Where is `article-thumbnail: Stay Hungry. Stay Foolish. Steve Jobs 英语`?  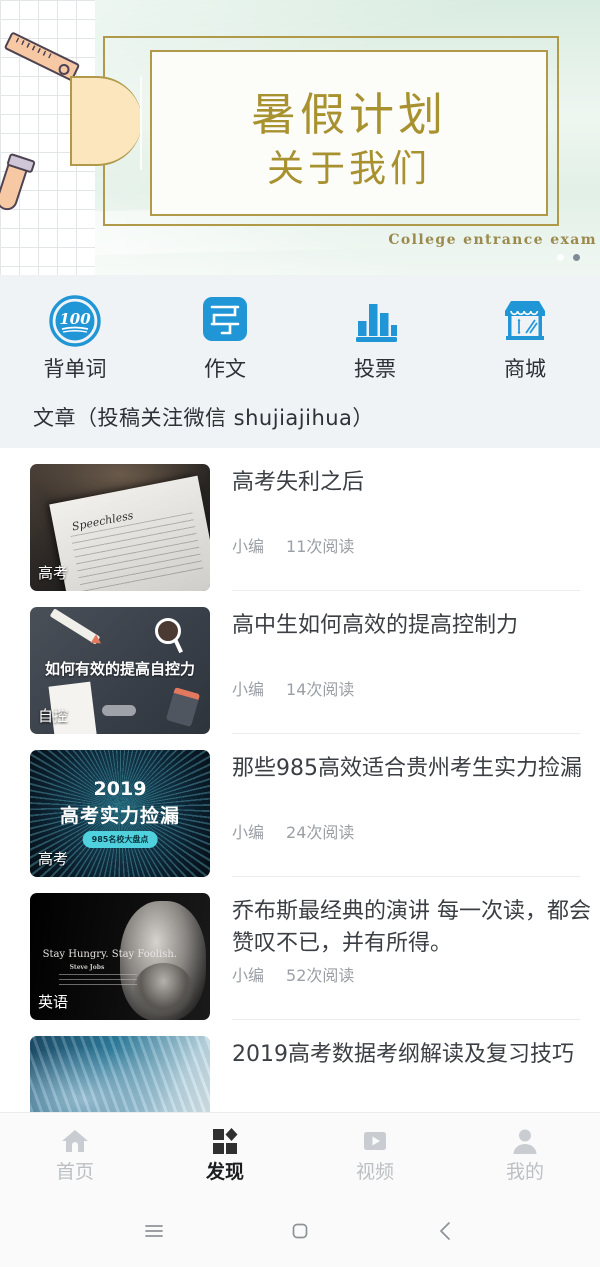
article-thumbnail: Stay Hungry. Stay Foolish. Steve Jobs 英语 is located at coordinates (120, 956).